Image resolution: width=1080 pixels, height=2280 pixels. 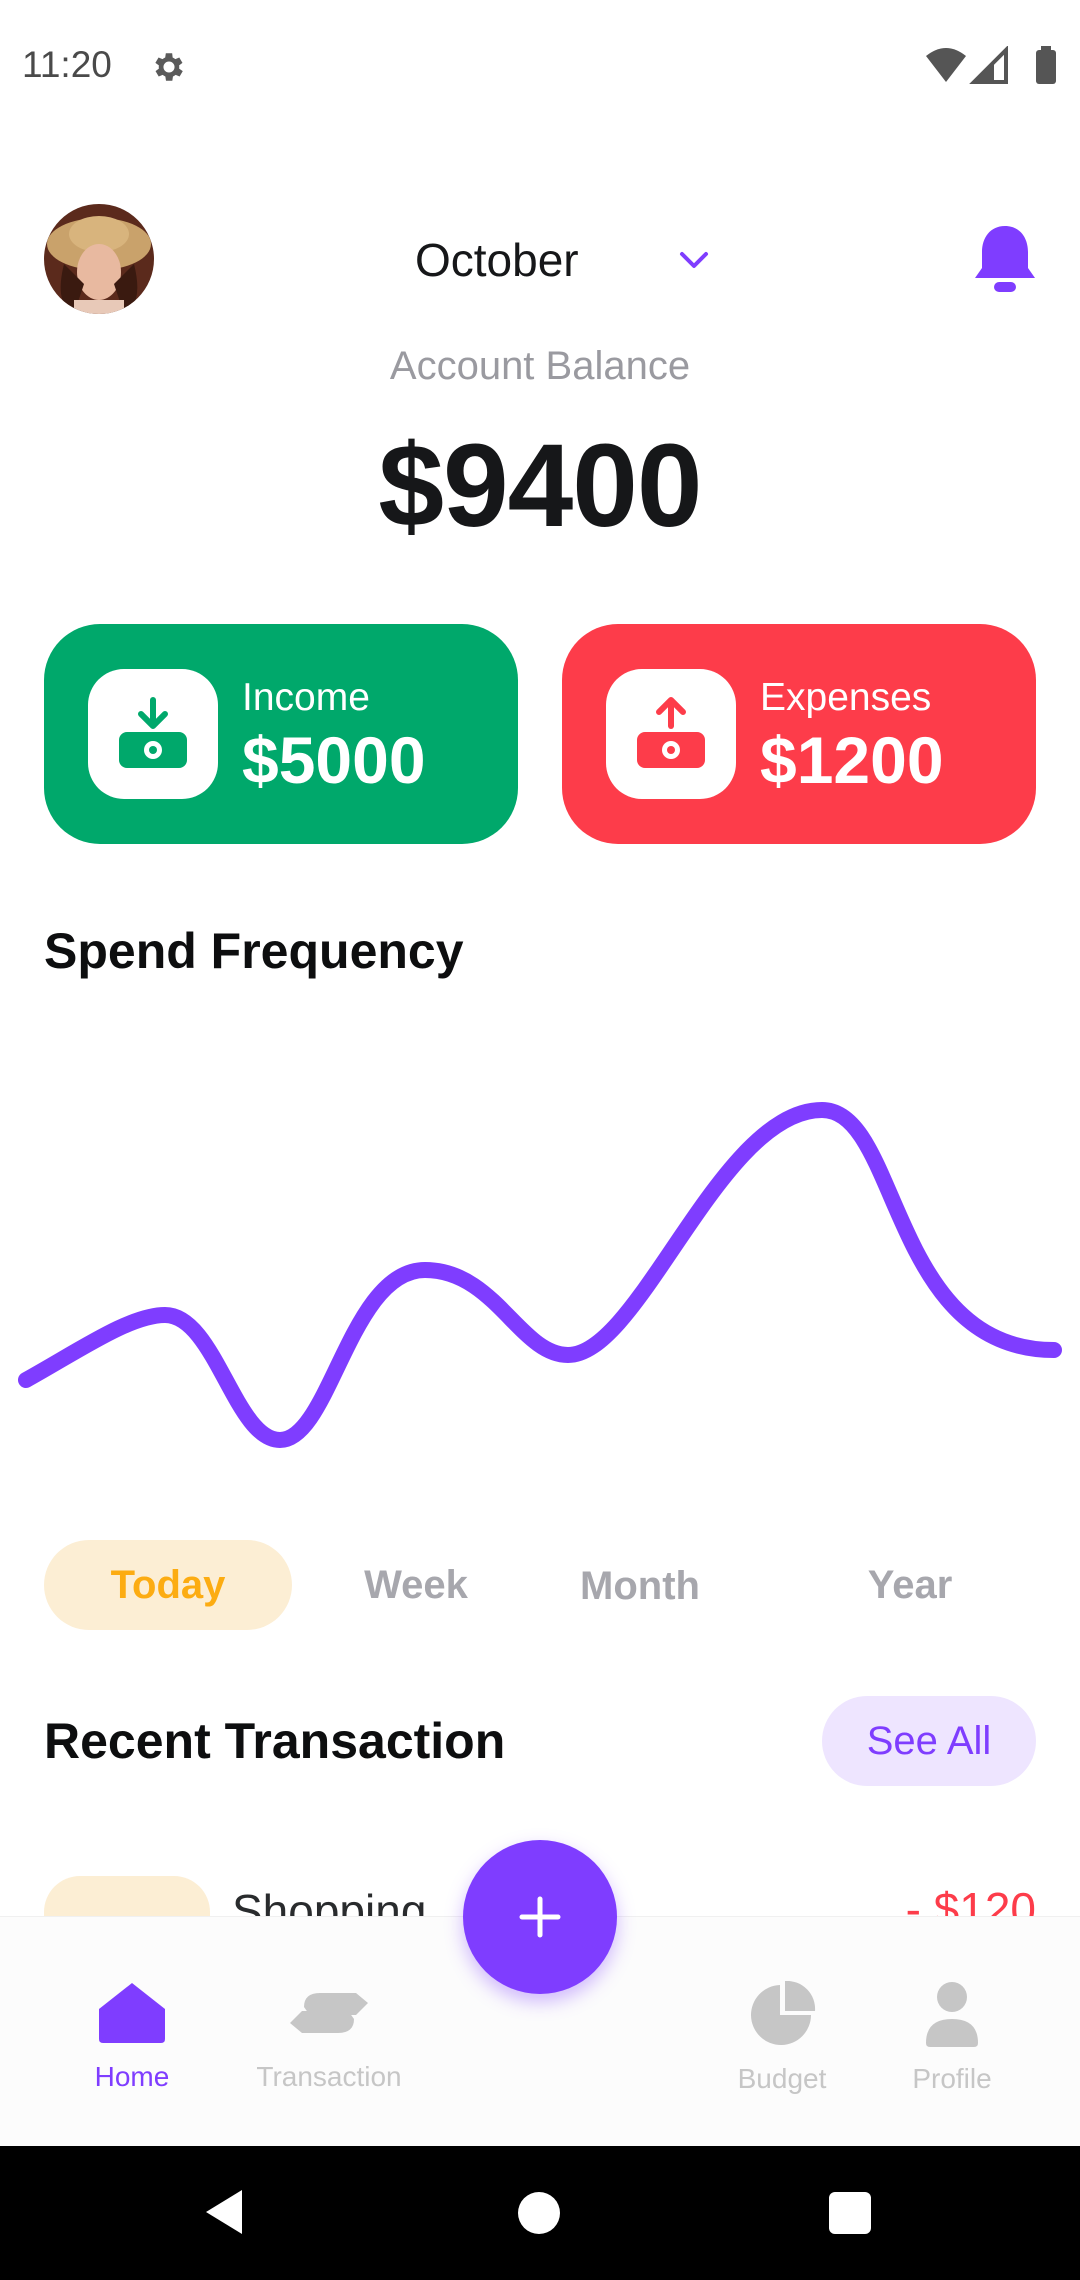 What do you see at coordinates (329, 2037) in the screenshot?
I see `nav-transaction: Transaction` at bounding box center [329, 2037].